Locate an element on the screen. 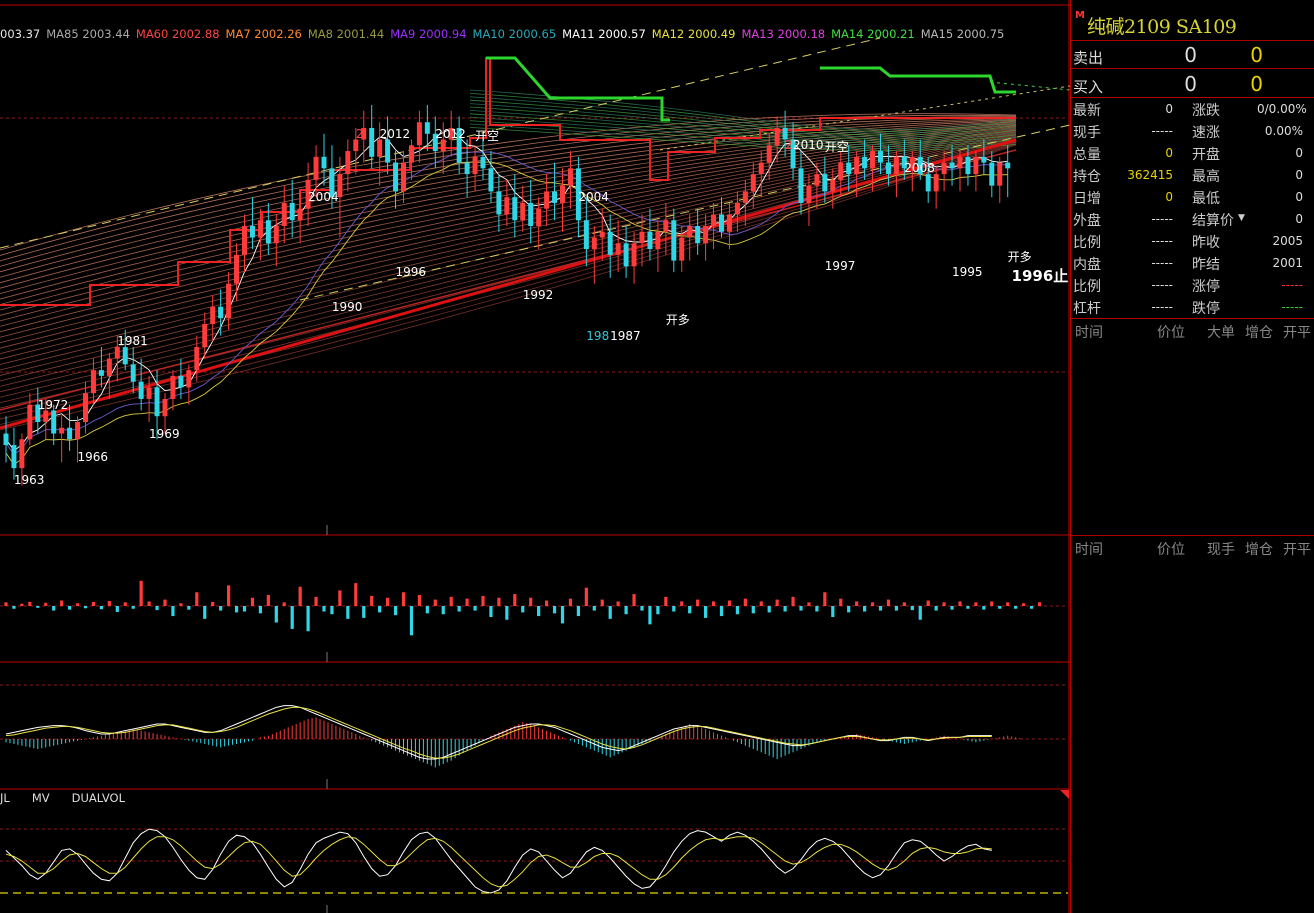  ma-legend-item: MA60 2002.88 is located at coordinates (177, 34).